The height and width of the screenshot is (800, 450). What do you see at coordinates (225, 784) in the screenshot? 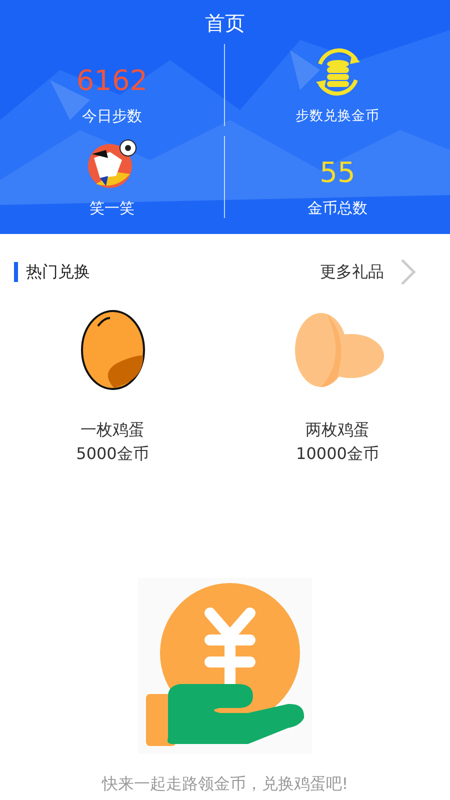
I see `caption-text: 快来一起走路领金币，兑换鸡蛋吧!` at bounding box center [225, 784].